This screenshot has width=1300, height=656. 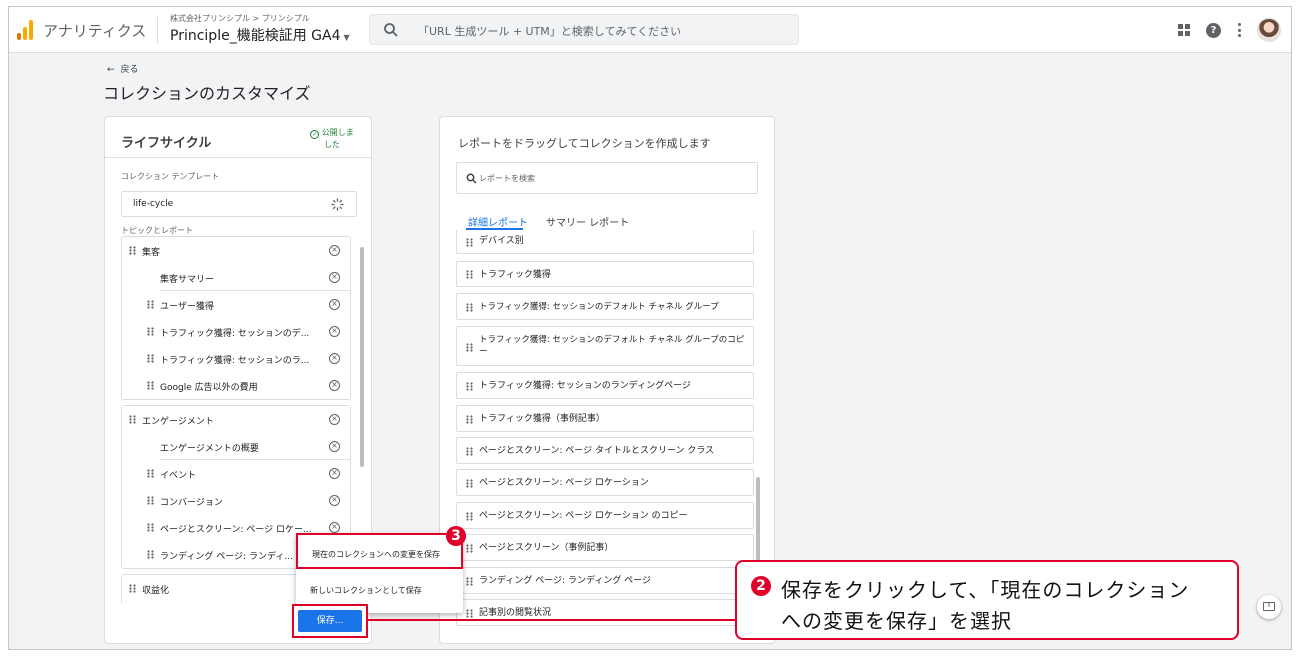 I want to click on report-item: 記事別の閲覧状況, so click(x=605, y=612).